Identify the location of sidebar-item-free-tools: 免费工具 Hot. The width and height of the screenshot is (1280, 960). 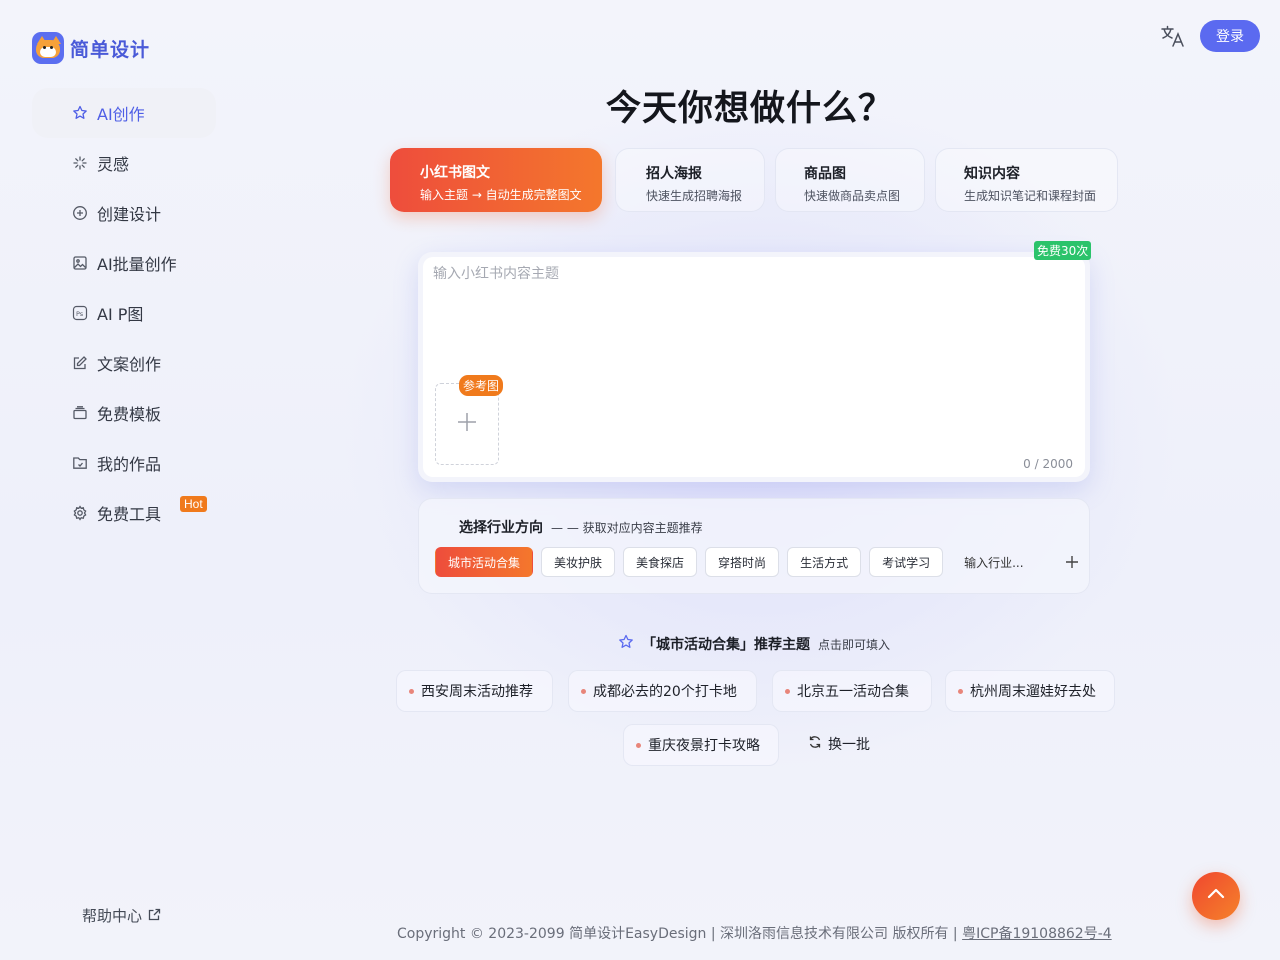
(124, 513).